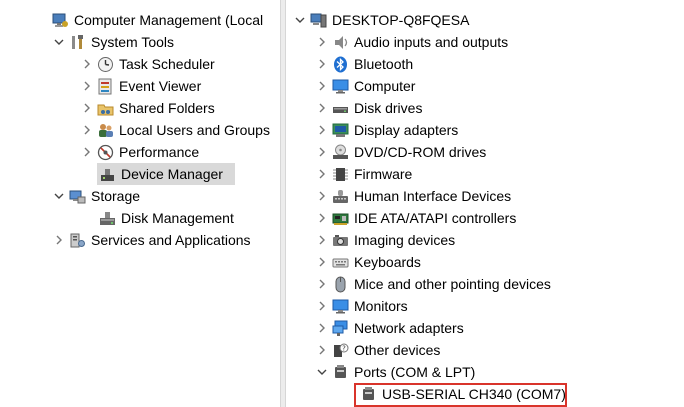 This screenshot has width=684, height=407. Describe the element at coordinates (169, 20) in the screenshot. I see `tree-item-label: Computer Management (Local` at that location.